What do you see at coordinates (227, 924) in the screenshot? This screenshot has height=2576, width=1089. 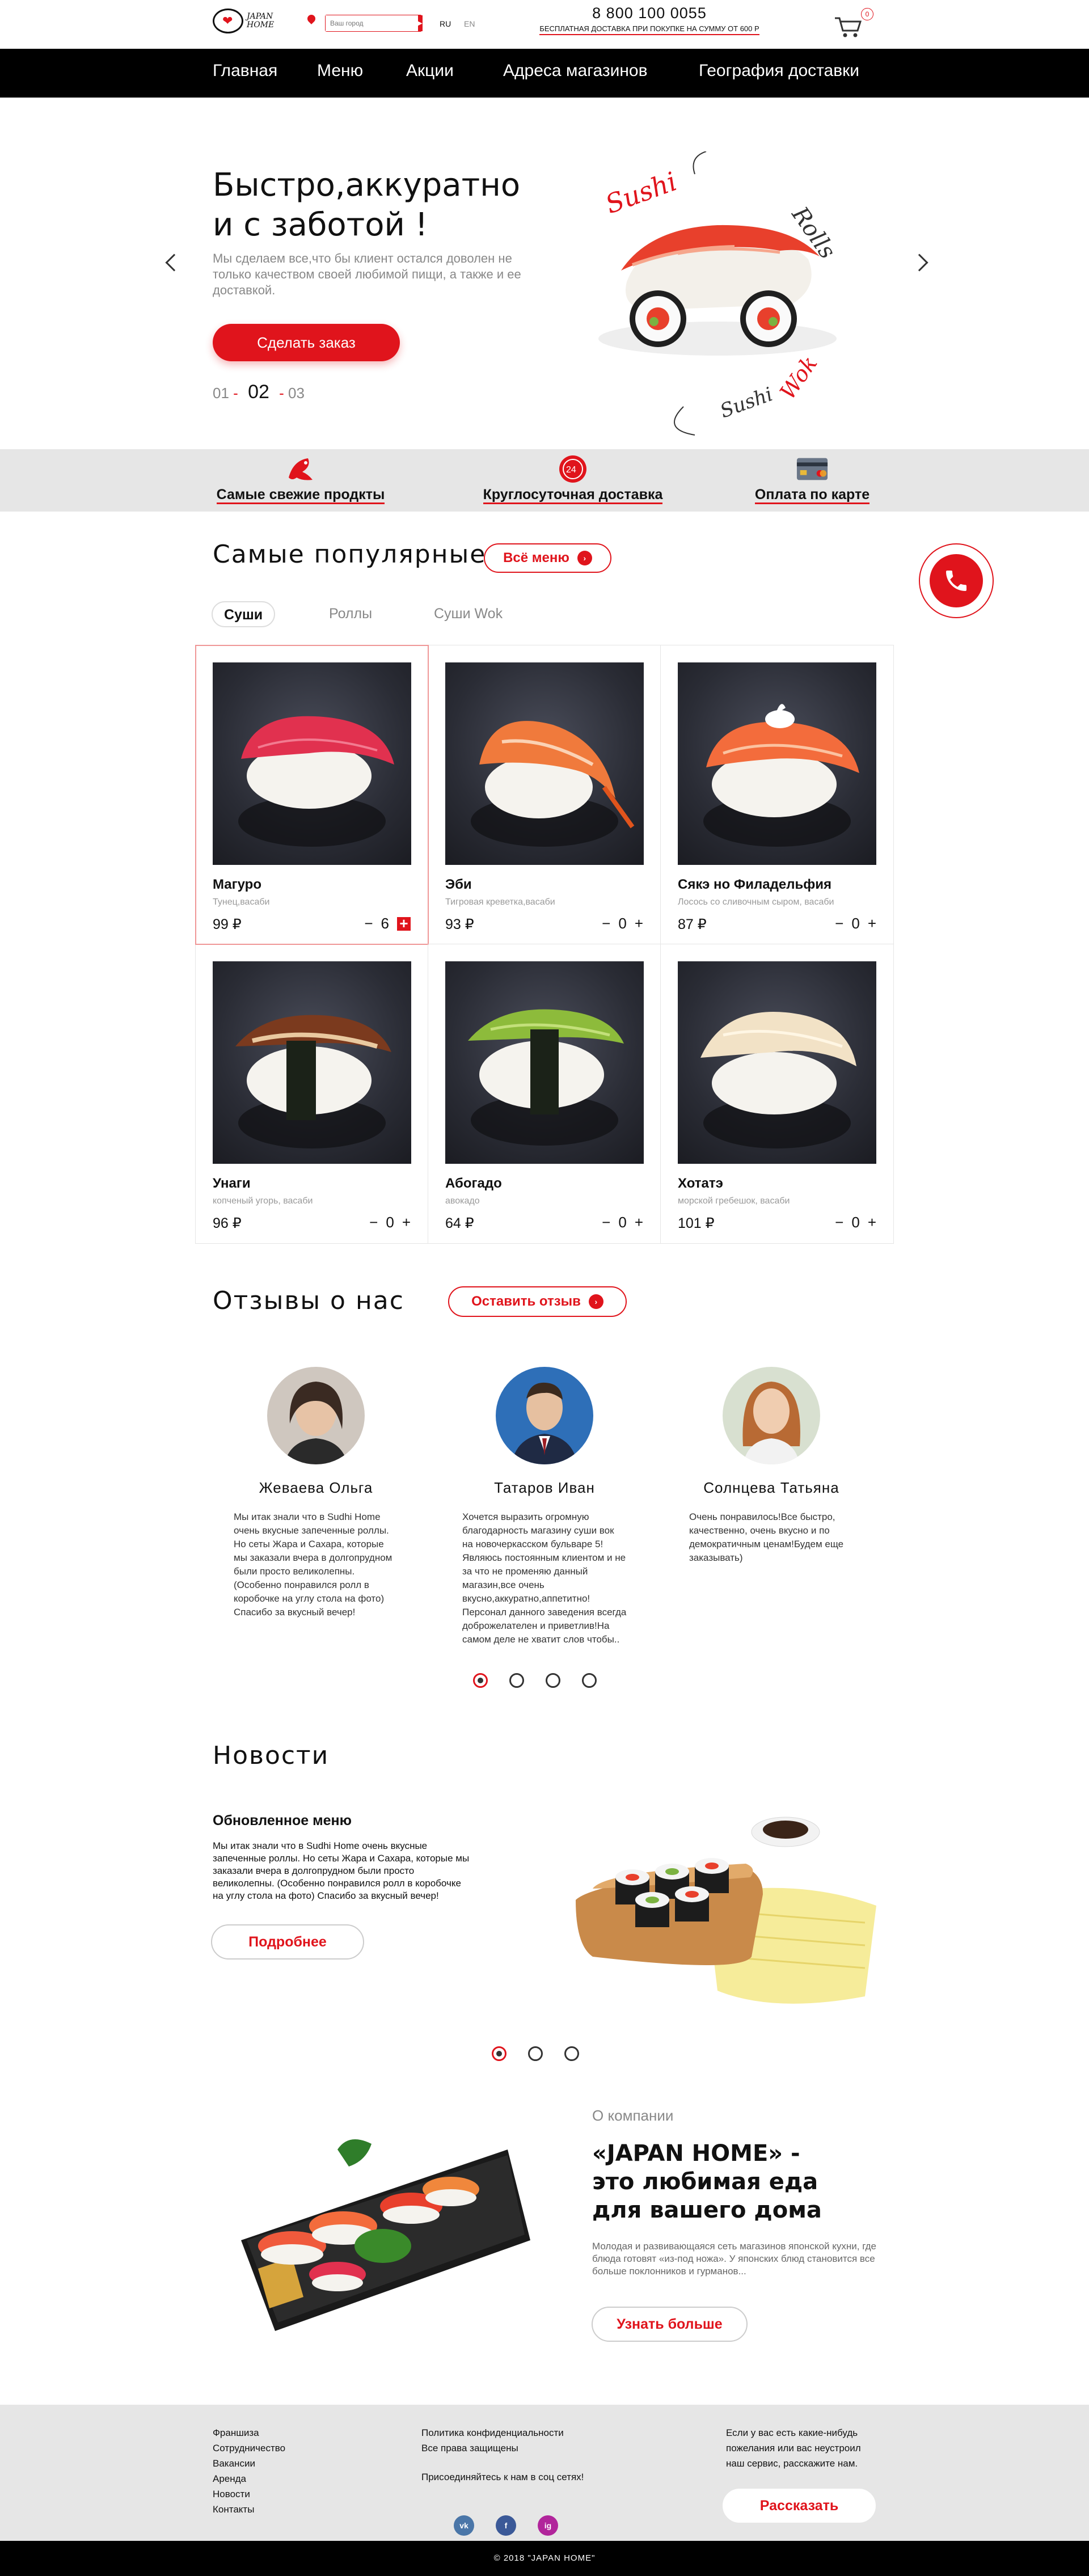 I see `product-price: 99 ₽` at bounding box center [227, 924].